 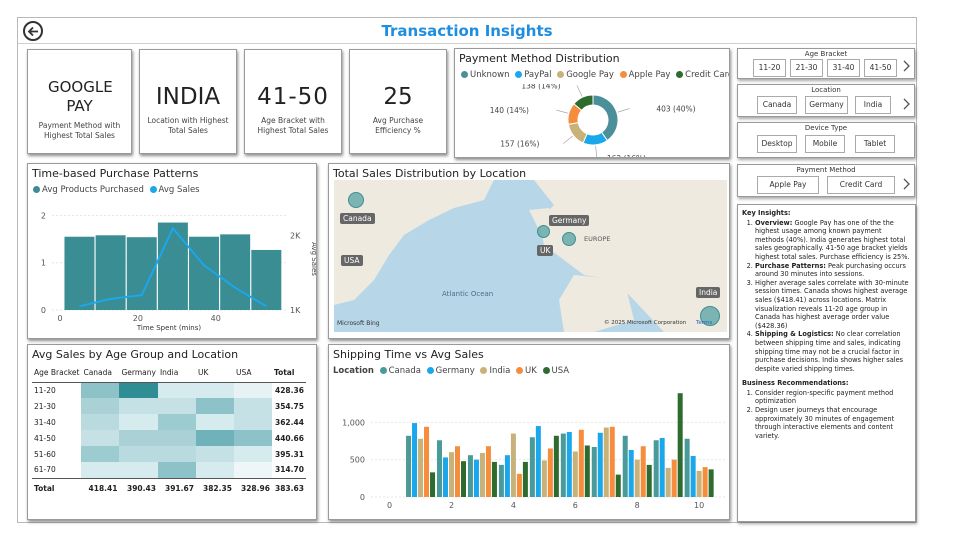 I want to click on matrix-row: 61-70 314.70, so click(x=169, y=470).